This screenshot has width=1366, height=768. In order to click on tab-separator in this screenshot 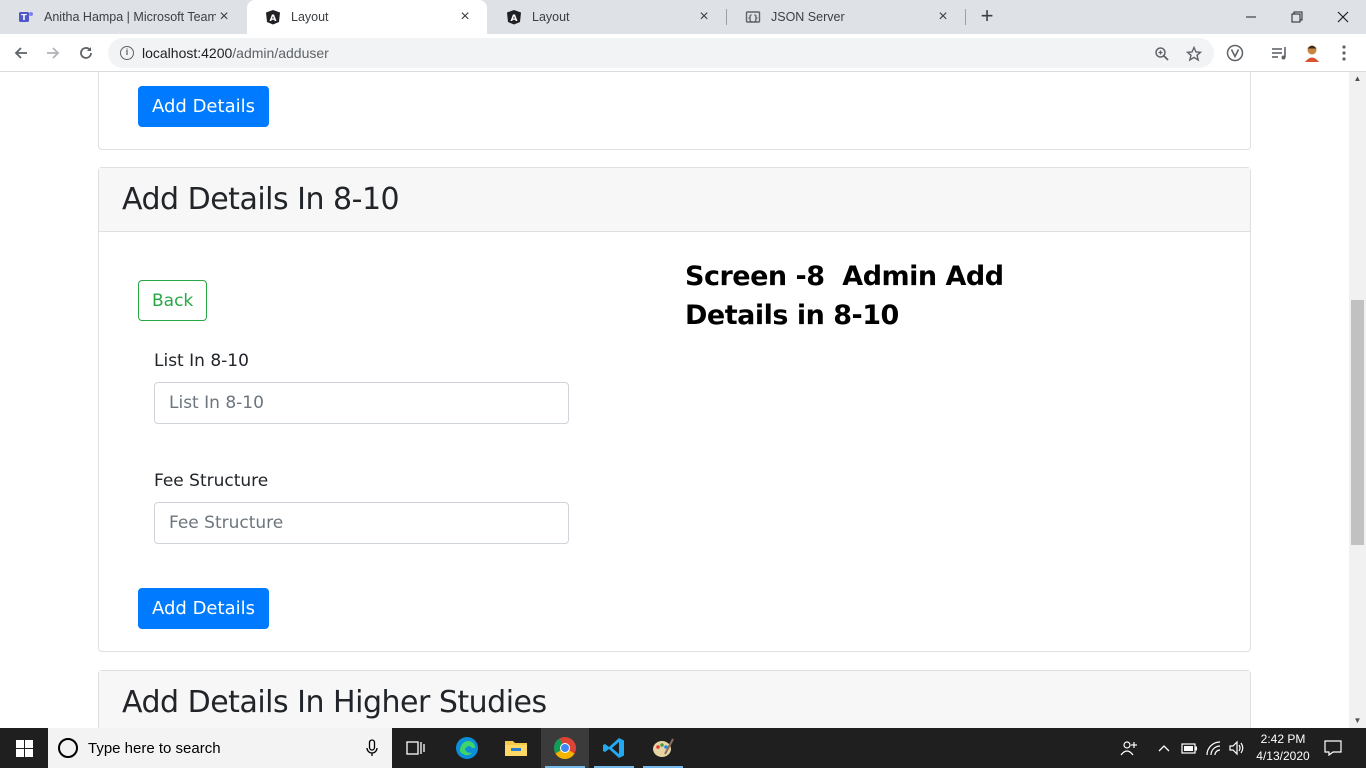, I will do `click(965, 17)`.